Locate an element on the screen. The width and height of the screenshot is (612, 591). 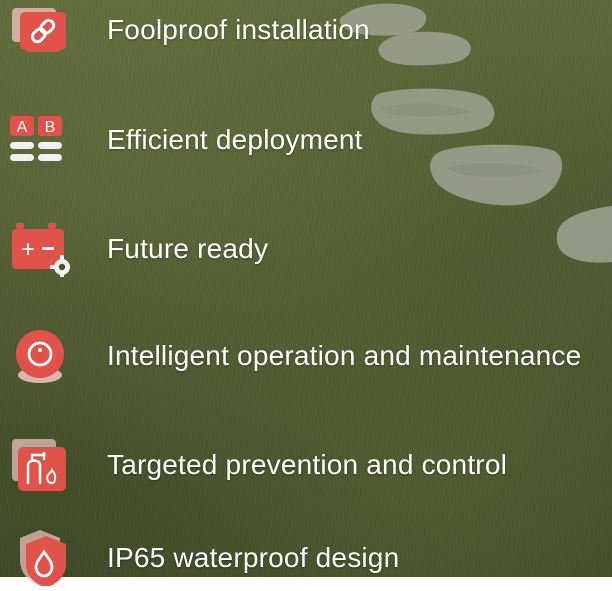
feature-label: Efficient deployment is located at coordinates (235, 139).